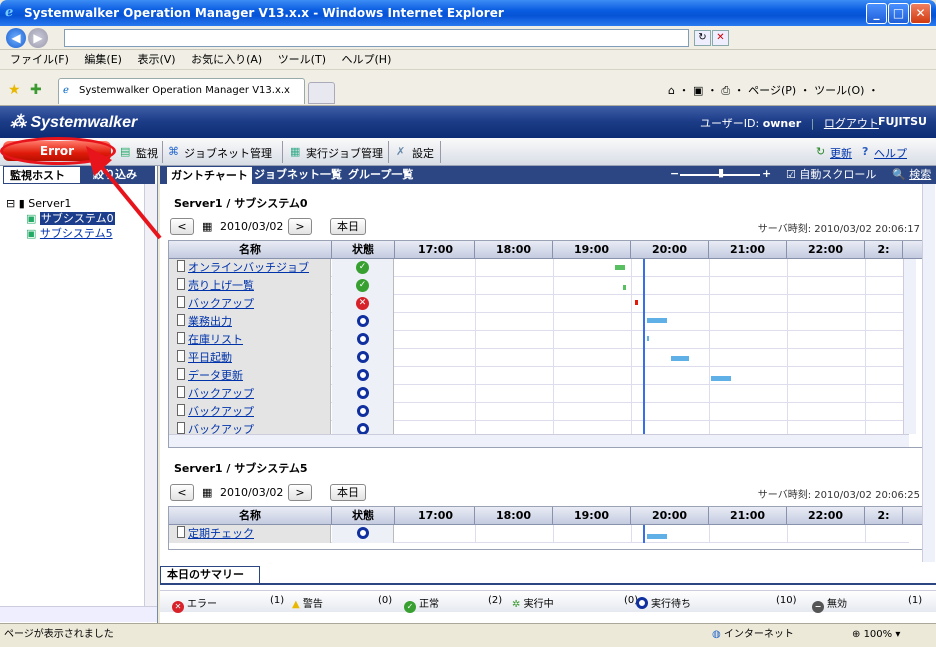  What do you see at coordinates (250, 358) in the screenshot?
I see `jobnet-name-link: 平日起動` at bounding box center [250, 358].